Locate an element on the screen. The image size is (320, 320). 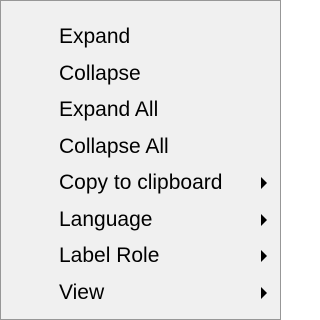
menu-item-label: View is located at coordinates (82, 292).